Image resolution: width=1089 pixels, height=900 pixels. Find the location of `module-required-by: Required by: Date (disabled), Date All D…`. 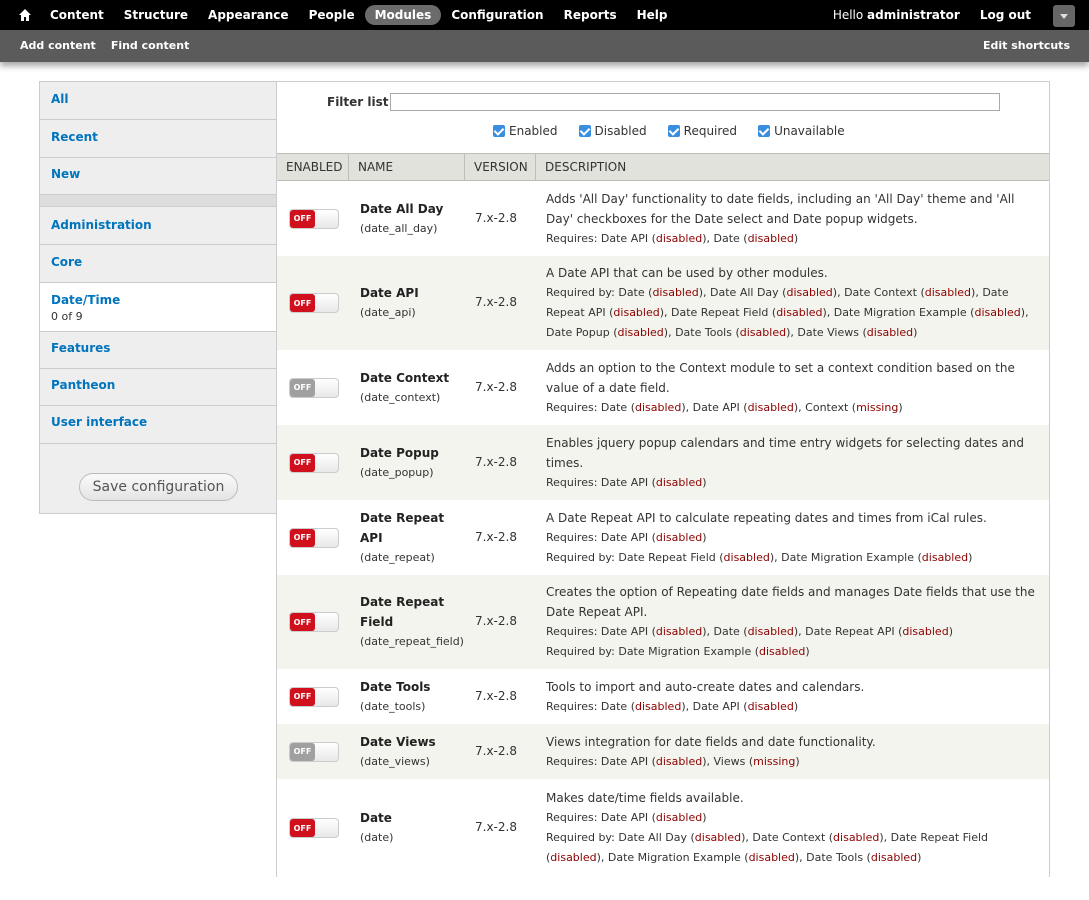

module-required-by: Required by: Date (disabled), Date All D… is located at coordinates (787, 312).